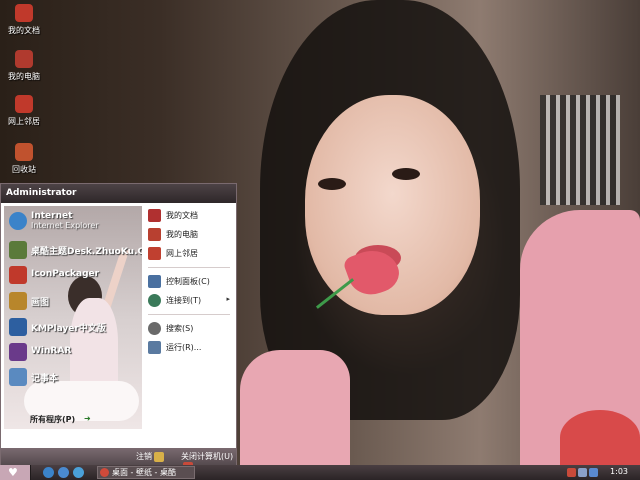 The image size is (640, 480). What do you see at coordinates (18, 327) in the screenshot?
I see `kmplayer-icon` at bounding box center [18, 327].